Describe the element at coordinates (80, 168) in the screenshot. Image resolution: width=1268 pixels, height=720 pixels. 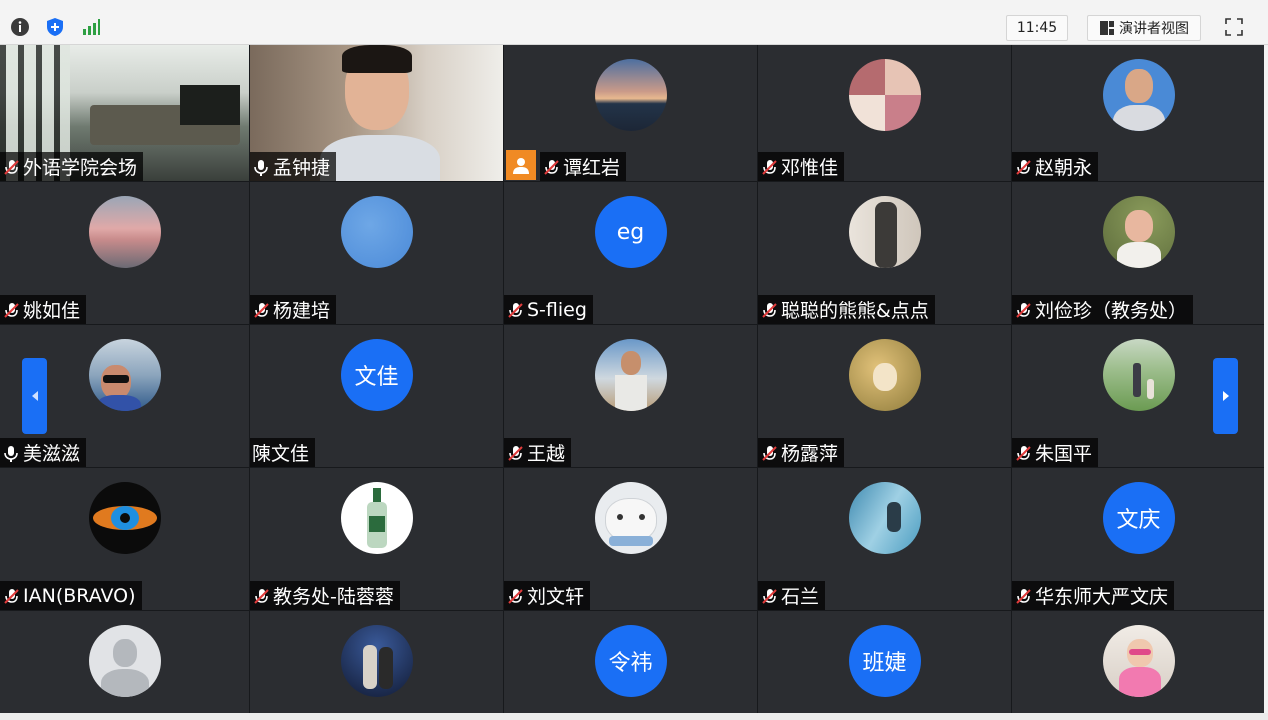
I see `participant-name: 外语学院会场` at that location.